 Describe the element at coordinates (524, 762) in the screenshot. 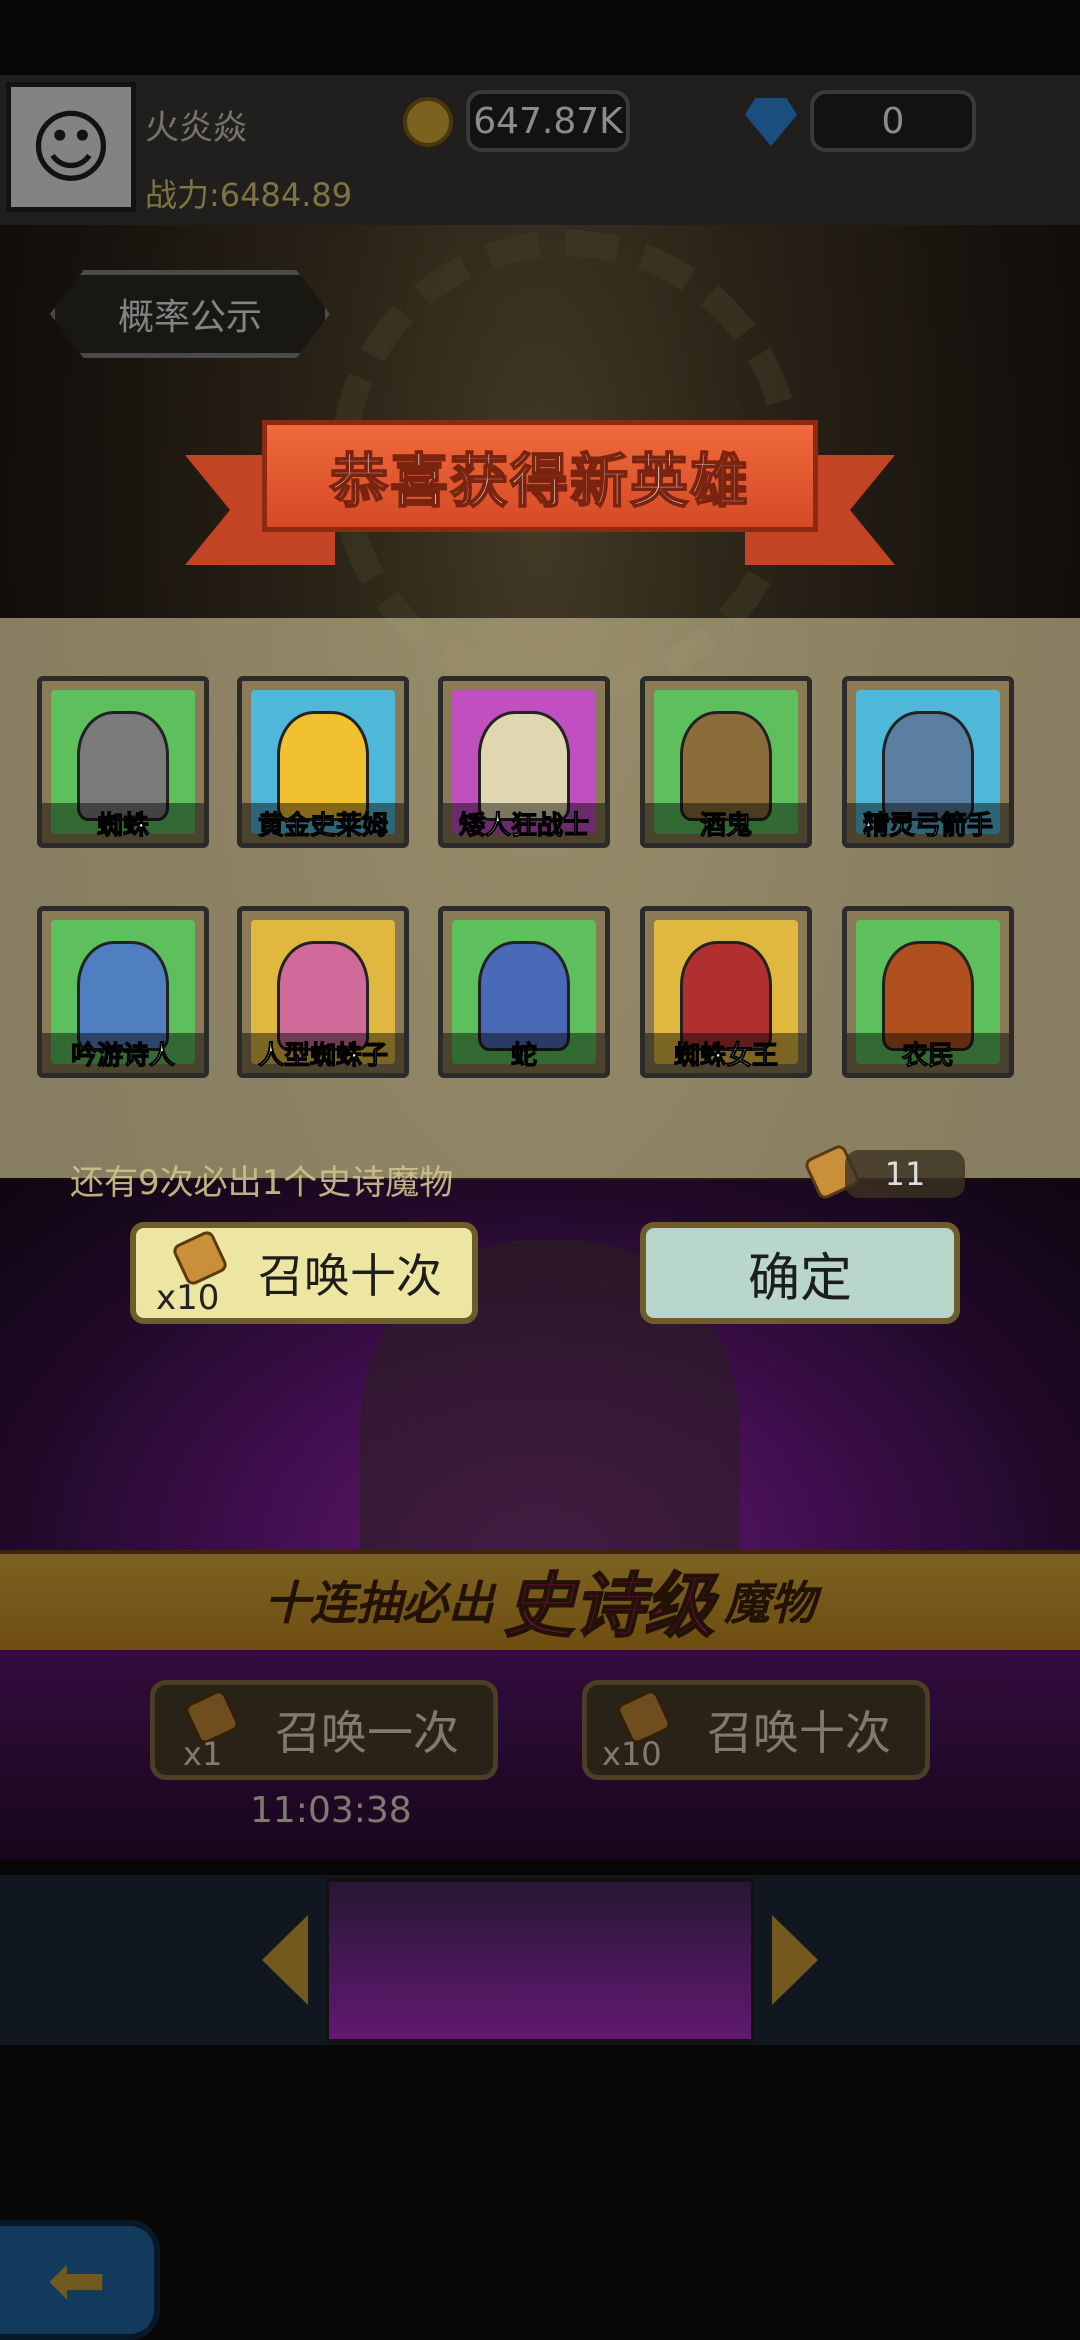

I see `hero-card: 矮人狂战士` at that location.